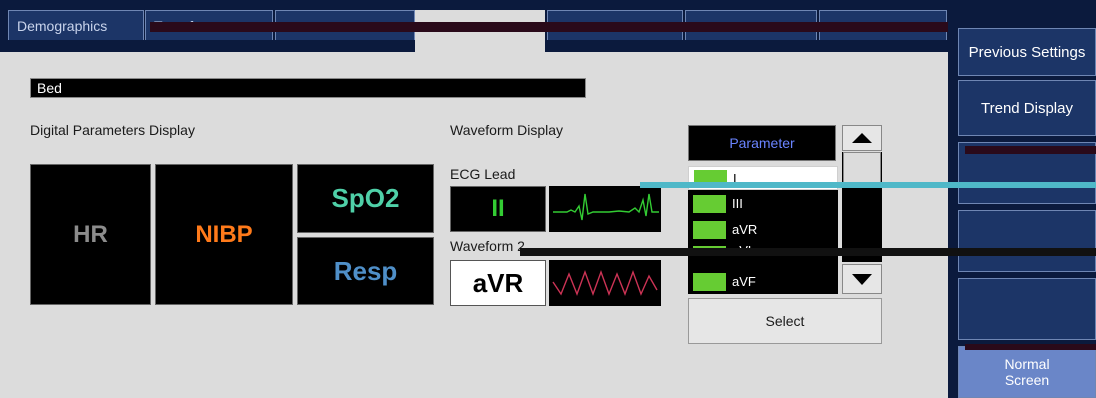 The width and height of the screenshot is (1096, 398). I want to click on resp-tile-label: Resp, so click(365, 270).